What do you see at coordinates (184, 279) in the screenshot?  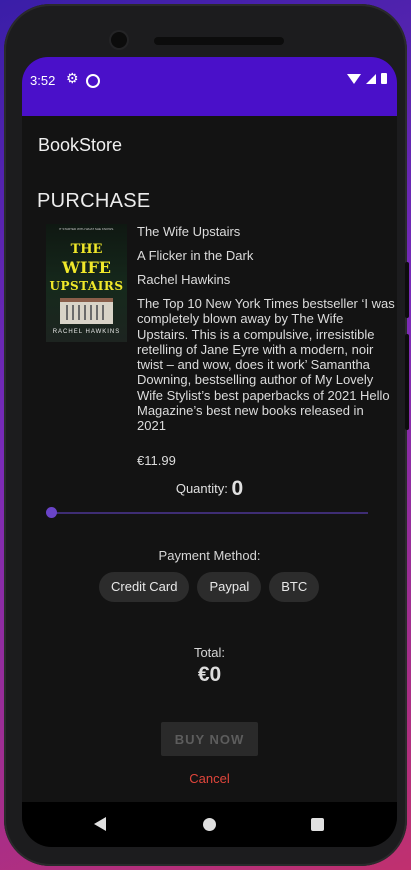 I see `book-author: Rachel Hawkins` at bounding box center [184, 279].